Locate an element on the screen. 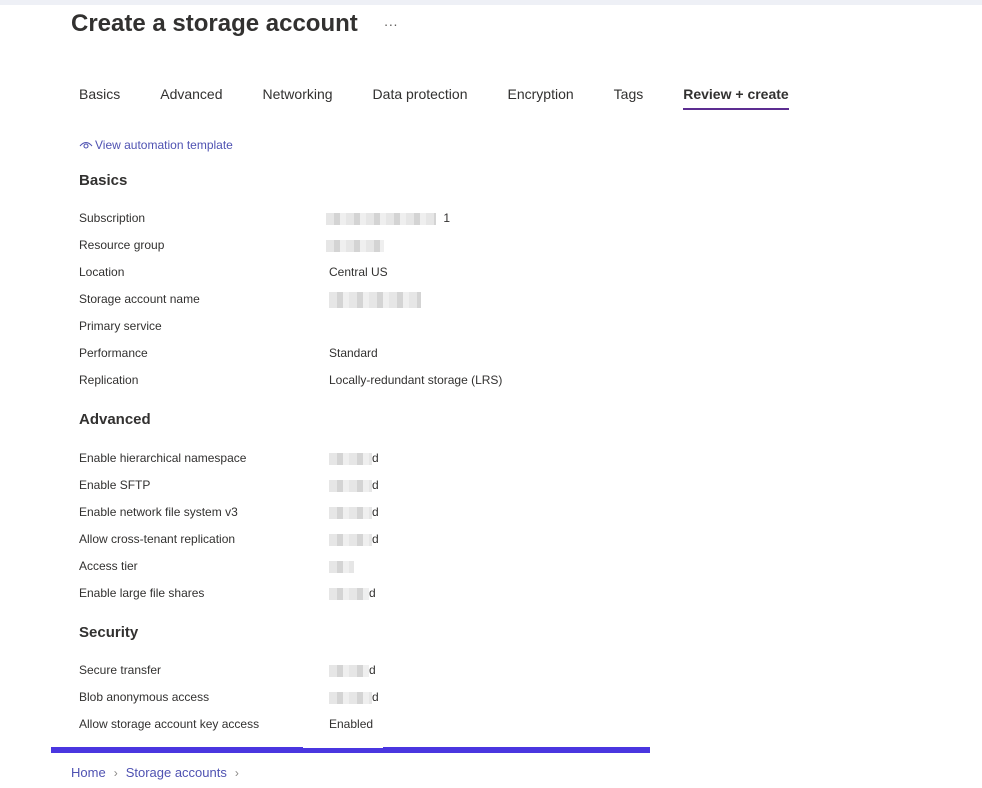  title-row: Create a storage account ··· is located at coordinates (234, 24).